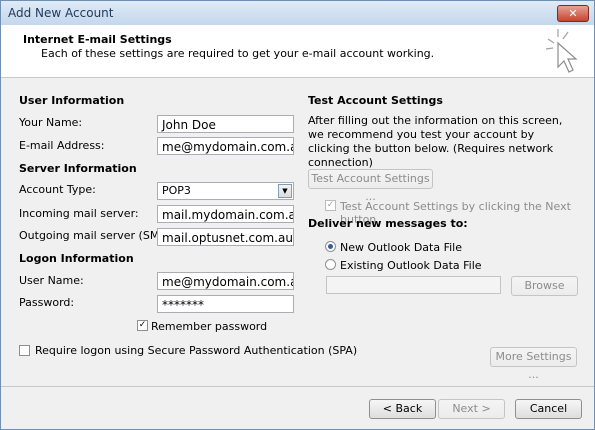  Describe the element at coordinates (548, 409) in the screenshot. I see `cancel-button: Cancel` at that location.